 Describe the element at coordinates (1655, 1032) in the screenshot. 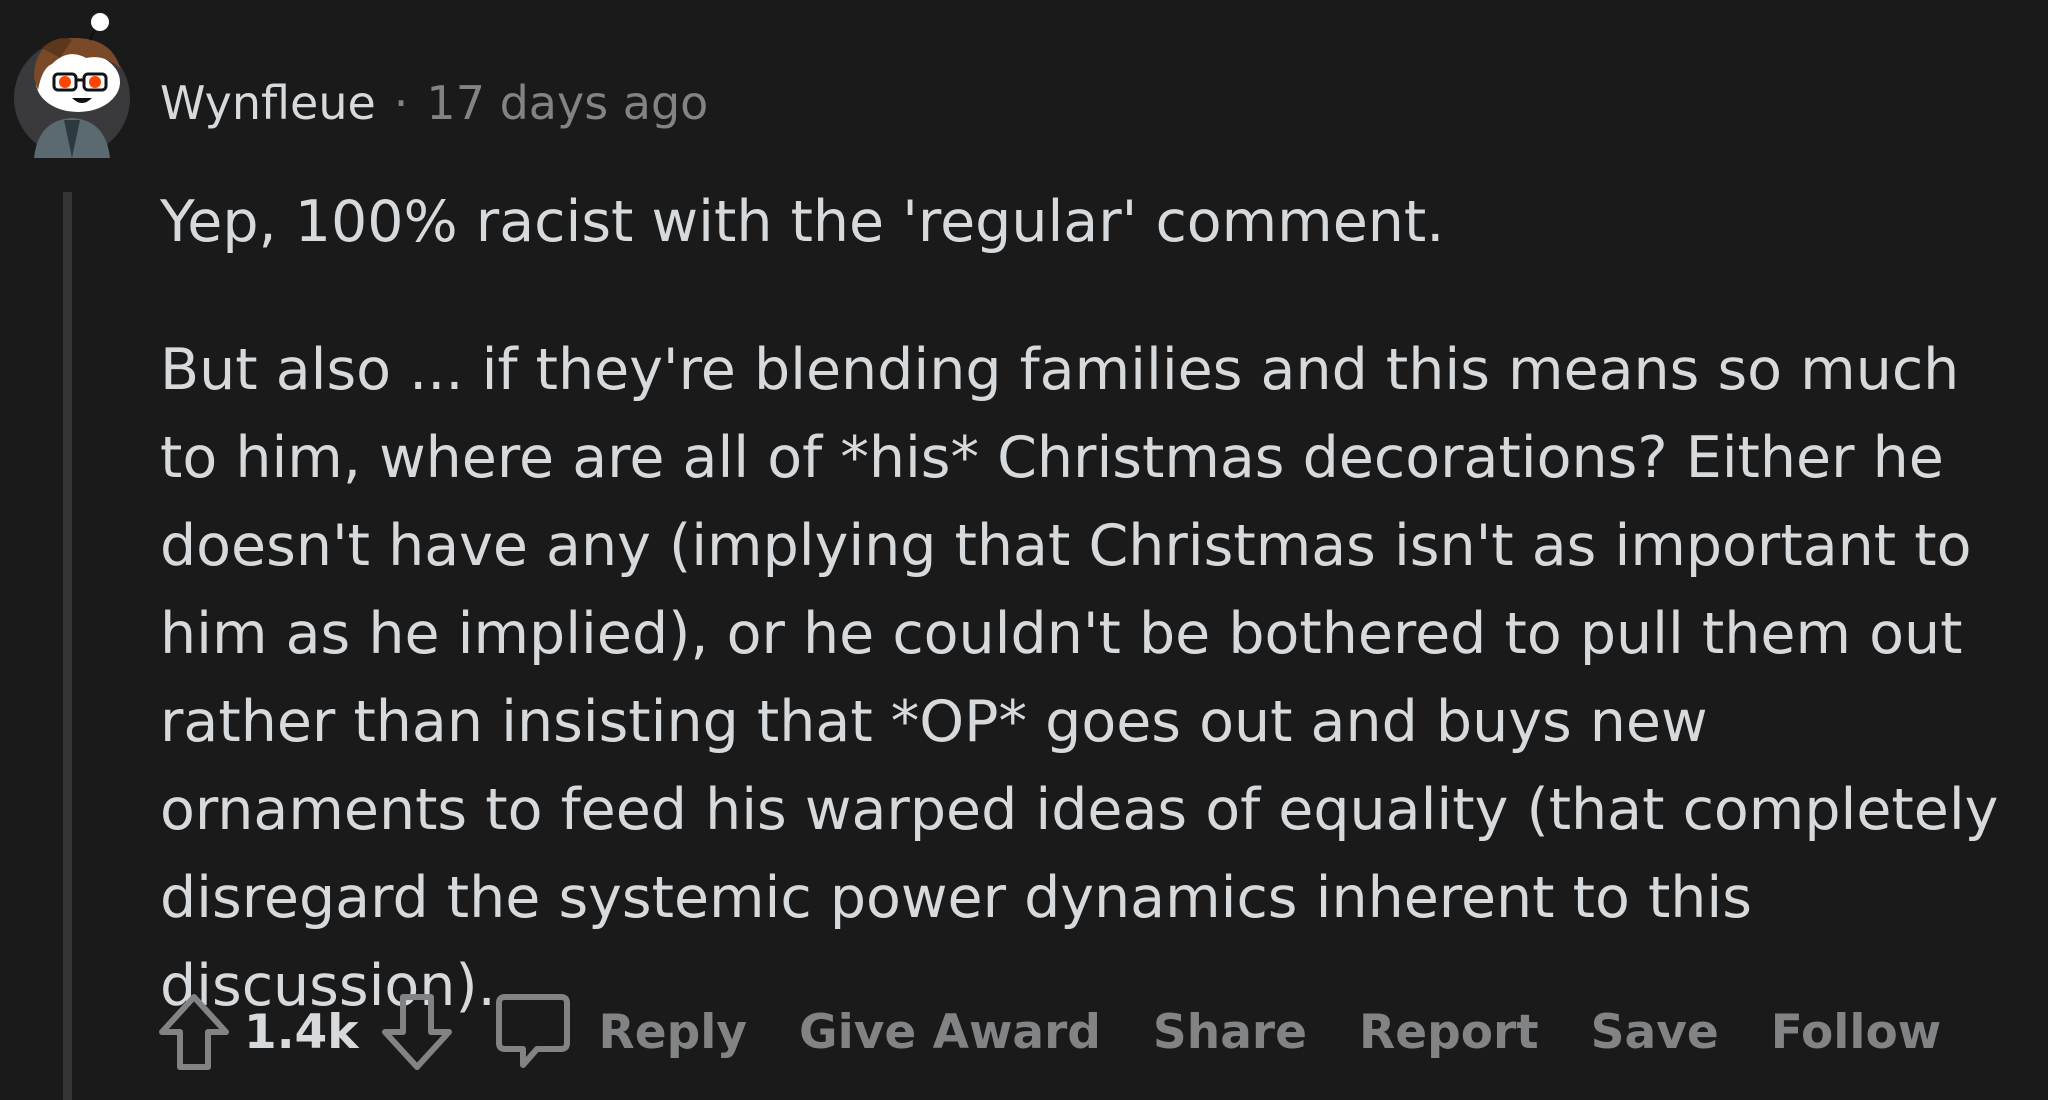

I see `save-button: Save` at that location.